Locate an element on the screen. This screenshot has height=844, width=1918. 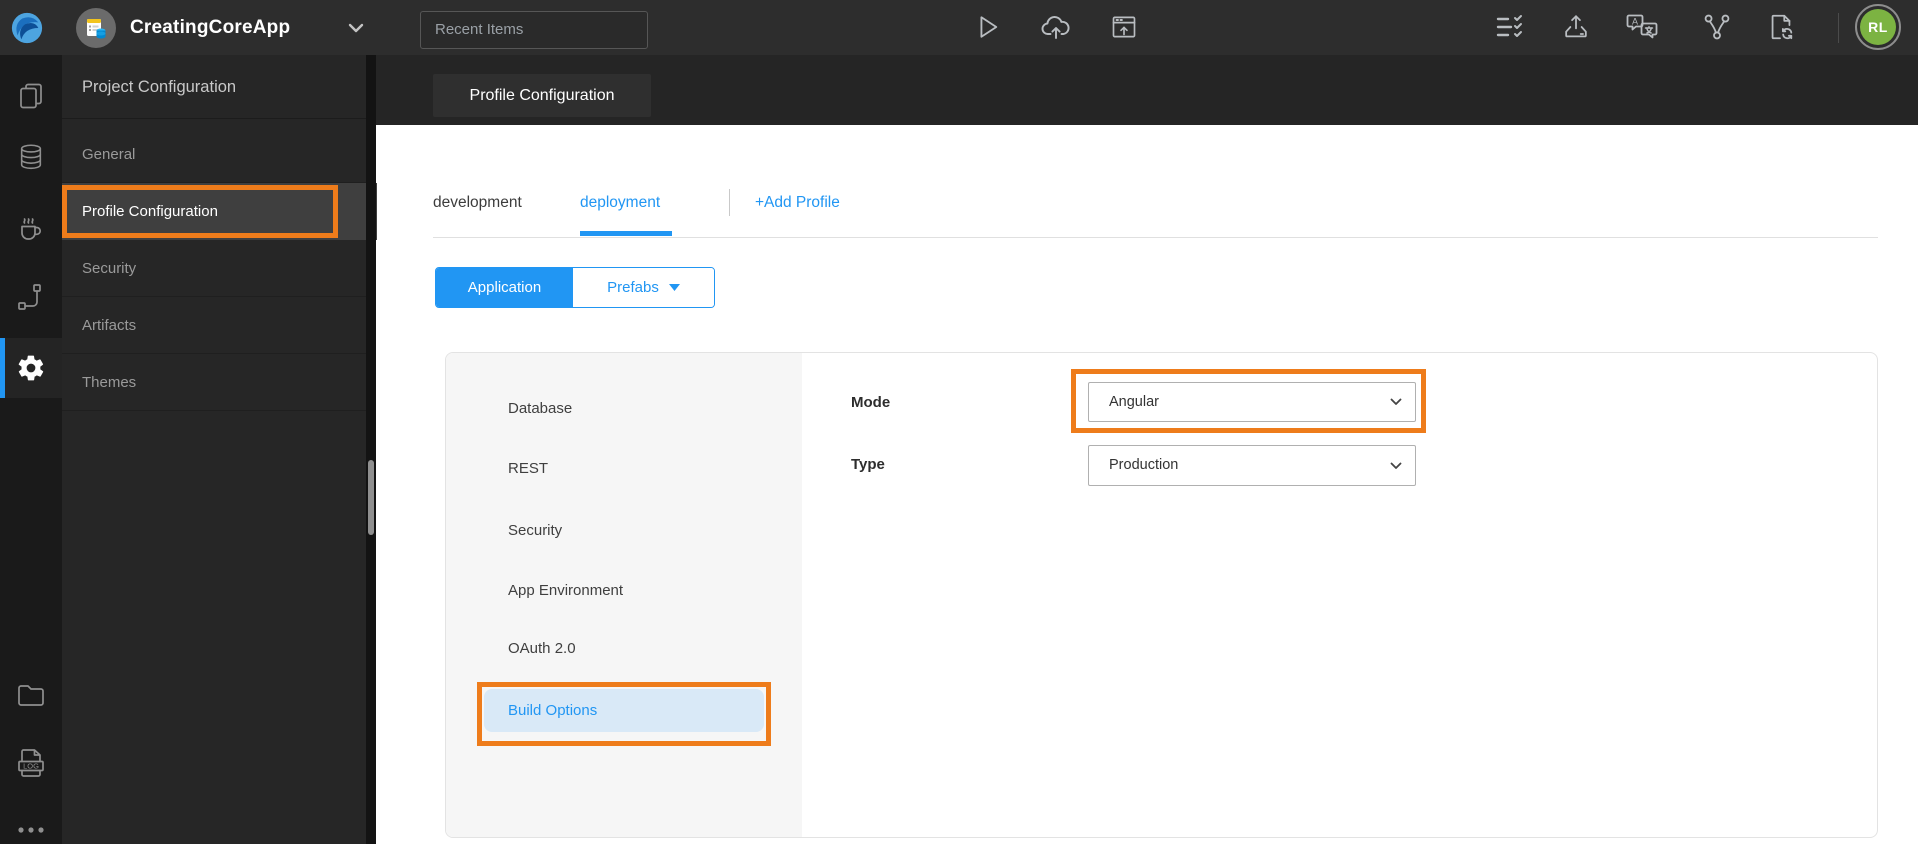
deploy-cloud-upload-icon is located at coordinates (1056, 27).